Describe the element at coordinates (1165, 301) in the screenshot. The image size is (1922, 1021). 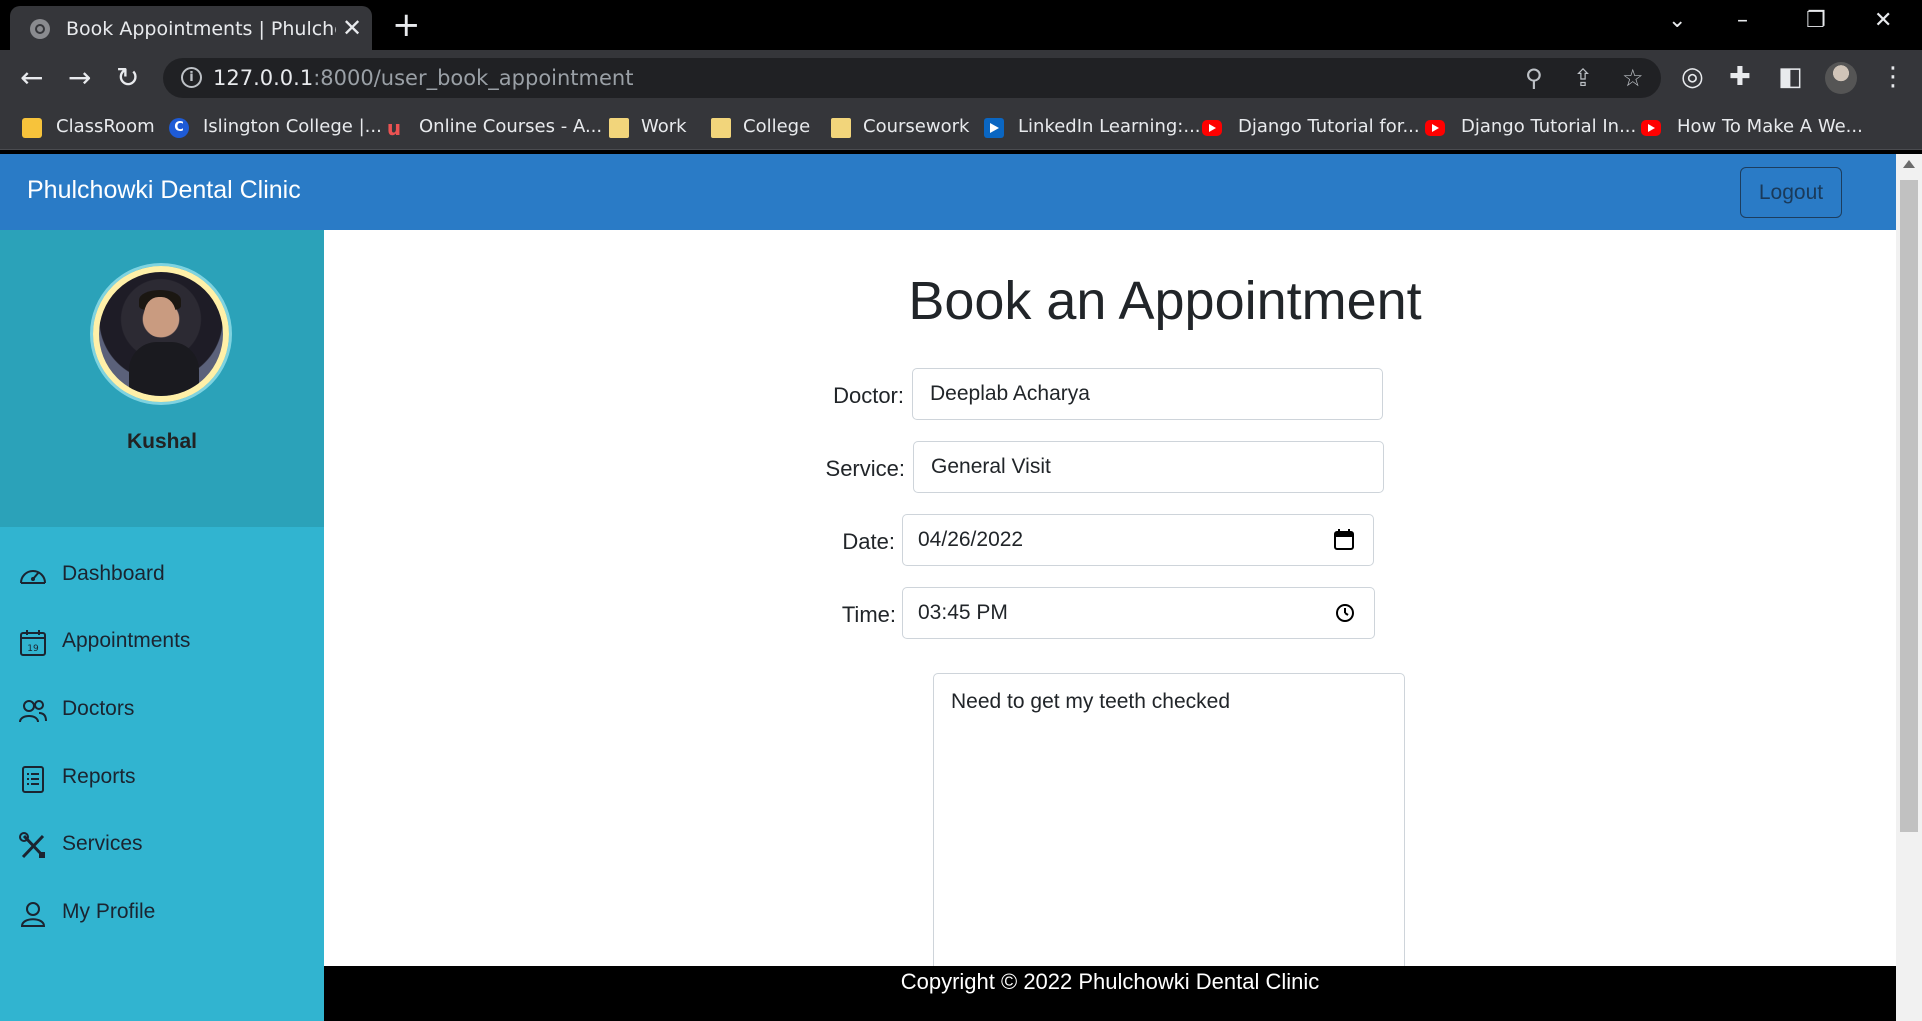
I see `page-title: Book an Appointment` at that location.